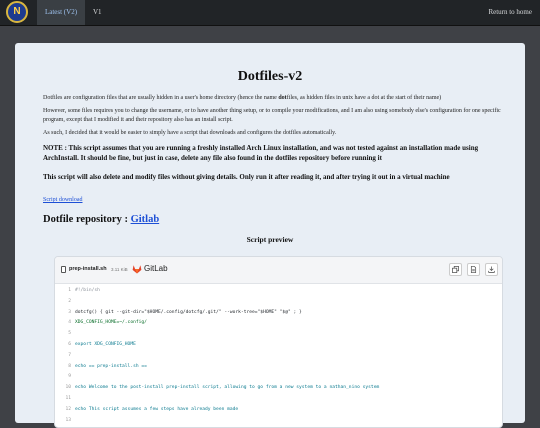 The height and width of the screenshot is (428, 540). I want to click on code-viewer-header: prep-install.sh 3.11 KiB GitLab, so click(278, 270).